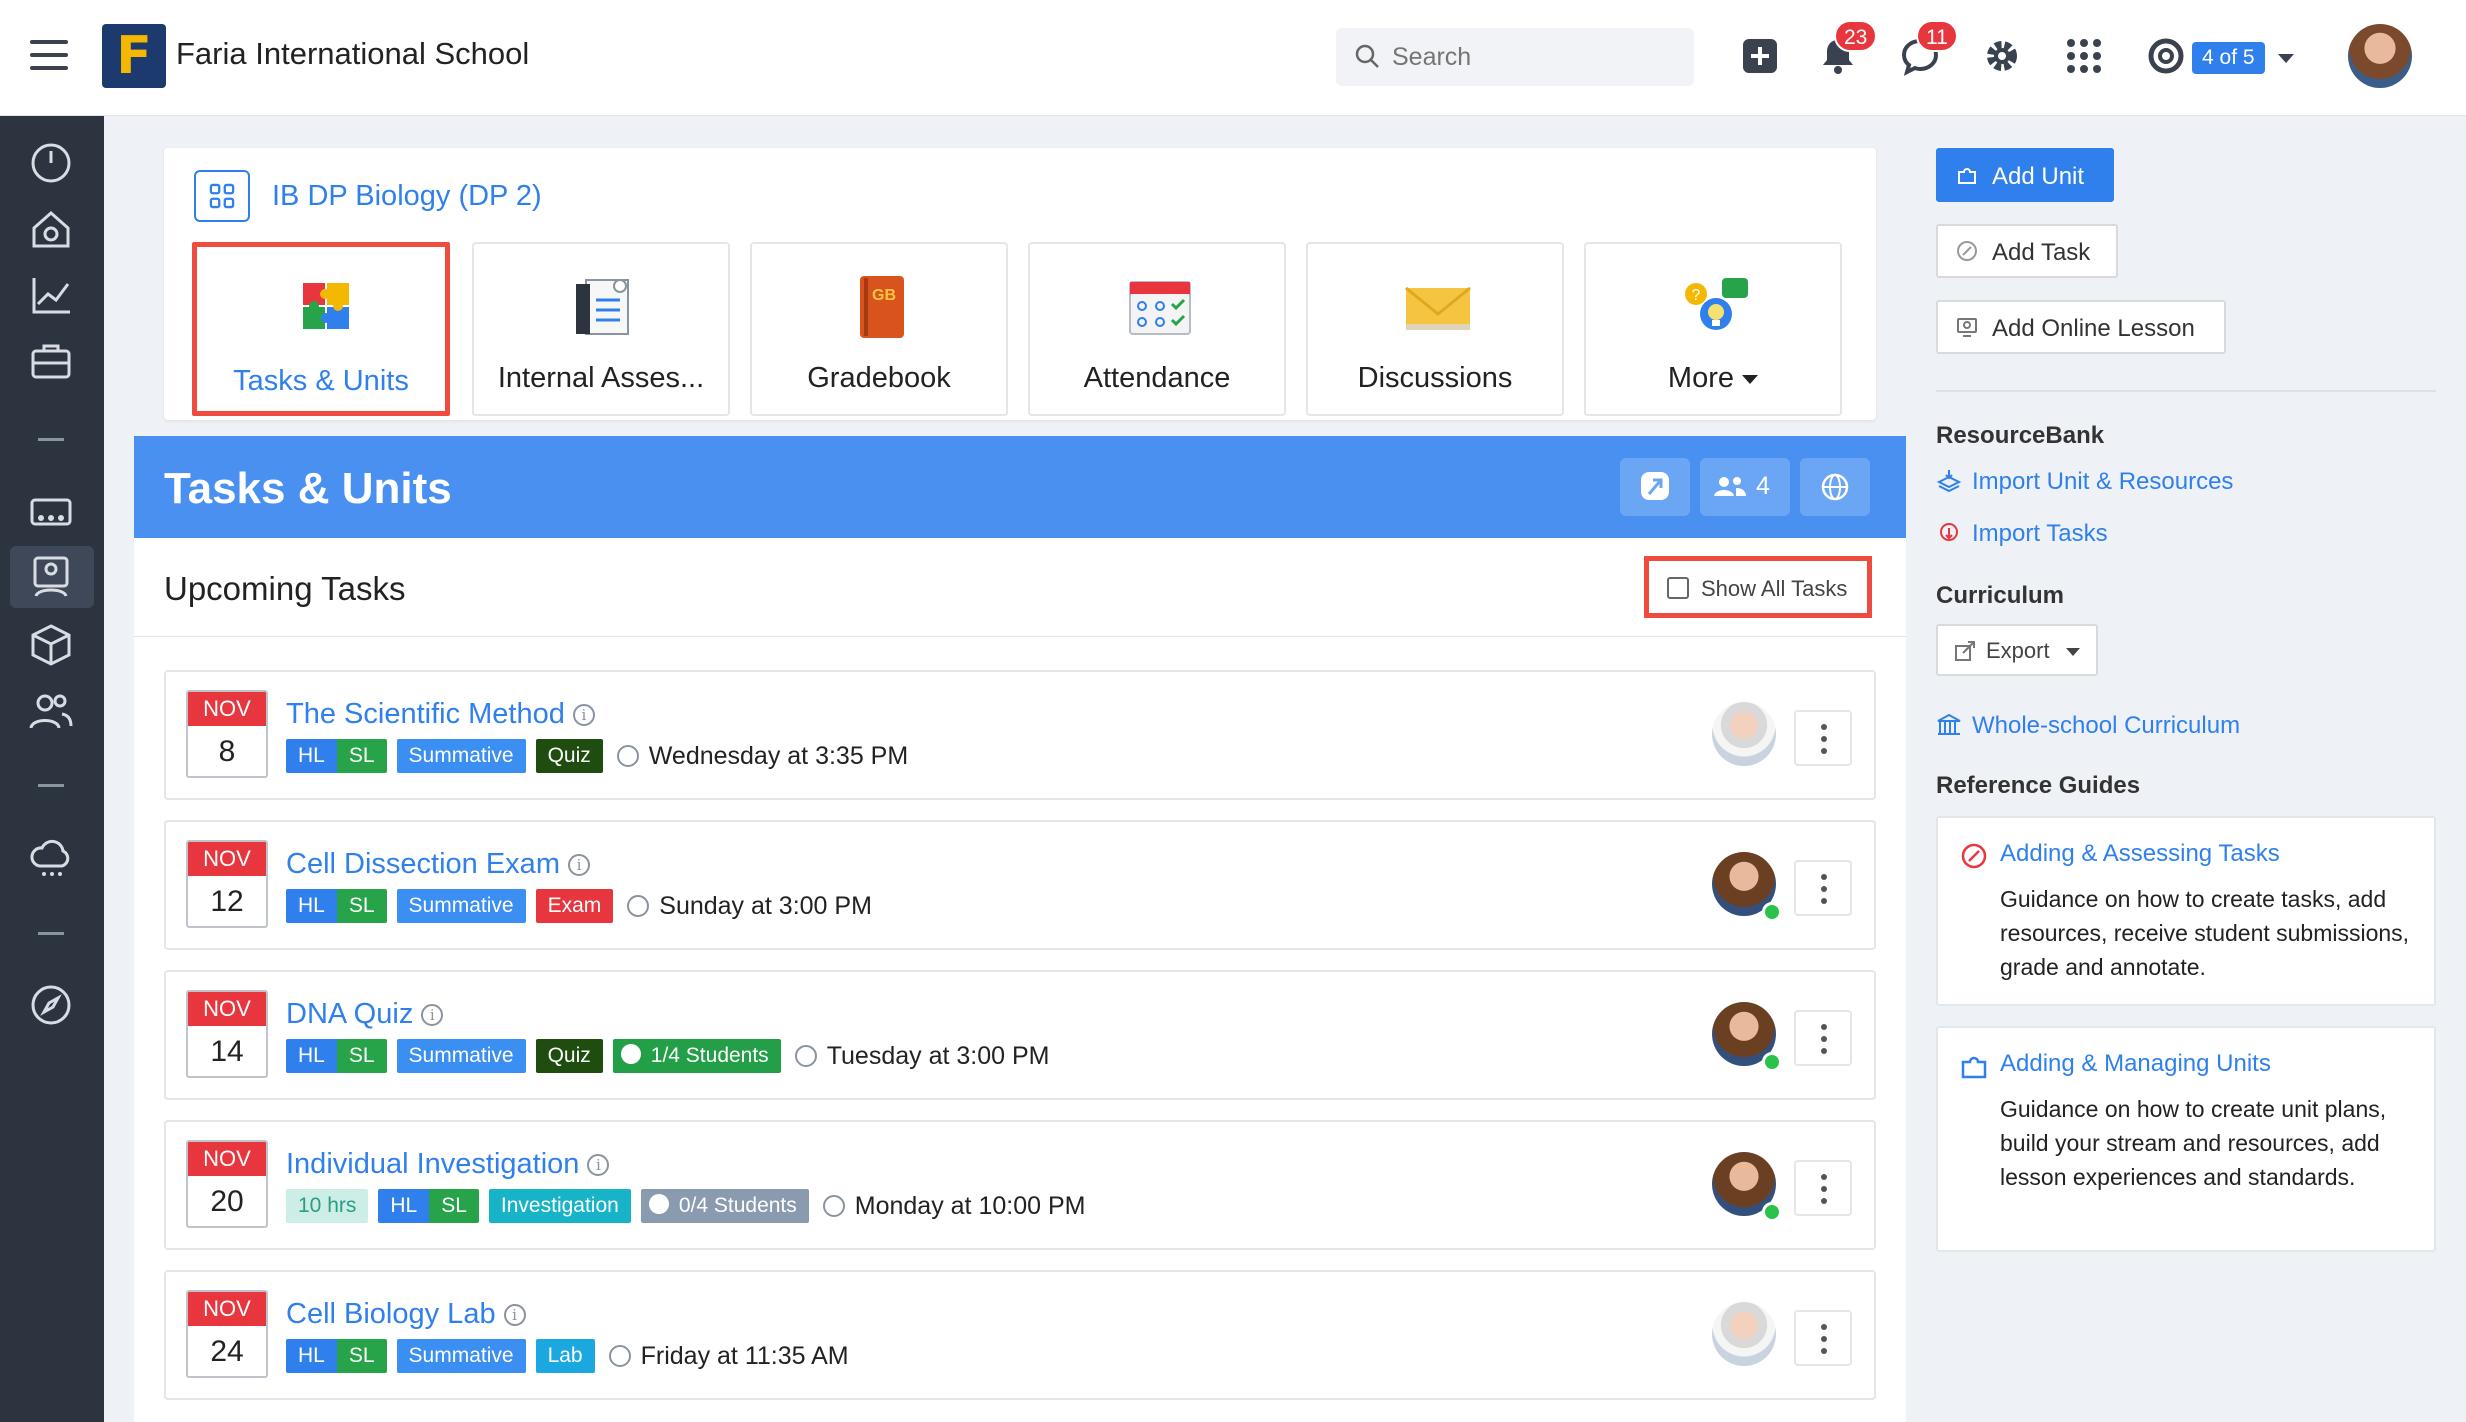 Image resolution: width=2466 pixels, height=1422 pixels. Describe the element at coordinates (134, 56) in the screenshot. I see `school-logo: F` at that location.